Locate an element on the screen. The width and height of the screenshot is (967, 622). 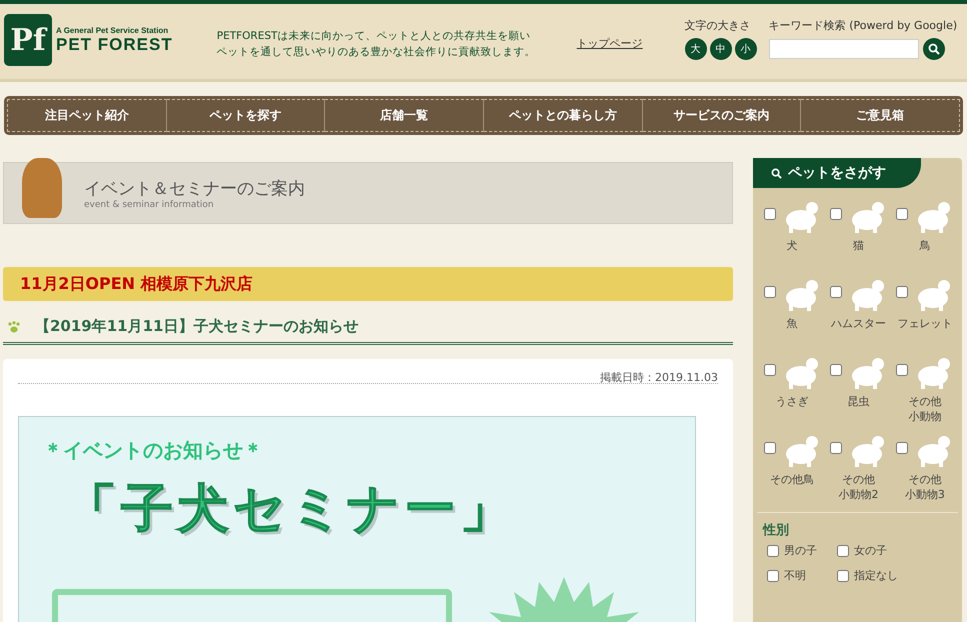
pet-label: うさぎ is located at coordinates (792, 401).